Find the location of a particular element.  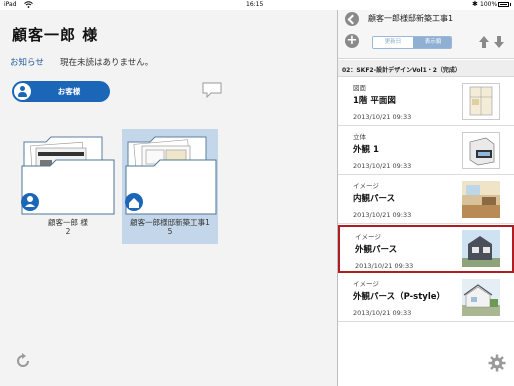

customer-button: お客様 is located at coordinates (61, 91).